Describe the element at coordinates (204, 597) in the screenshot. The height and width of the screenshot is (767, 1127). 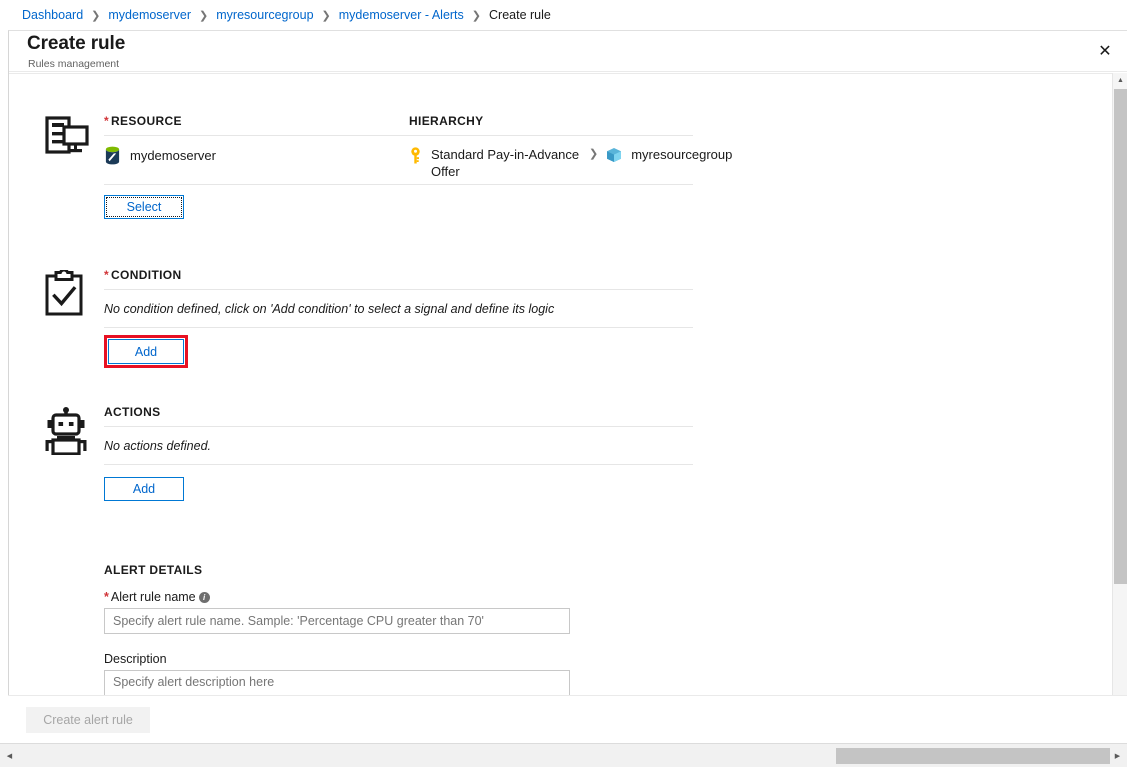
I see `info-icon: i` at that location.